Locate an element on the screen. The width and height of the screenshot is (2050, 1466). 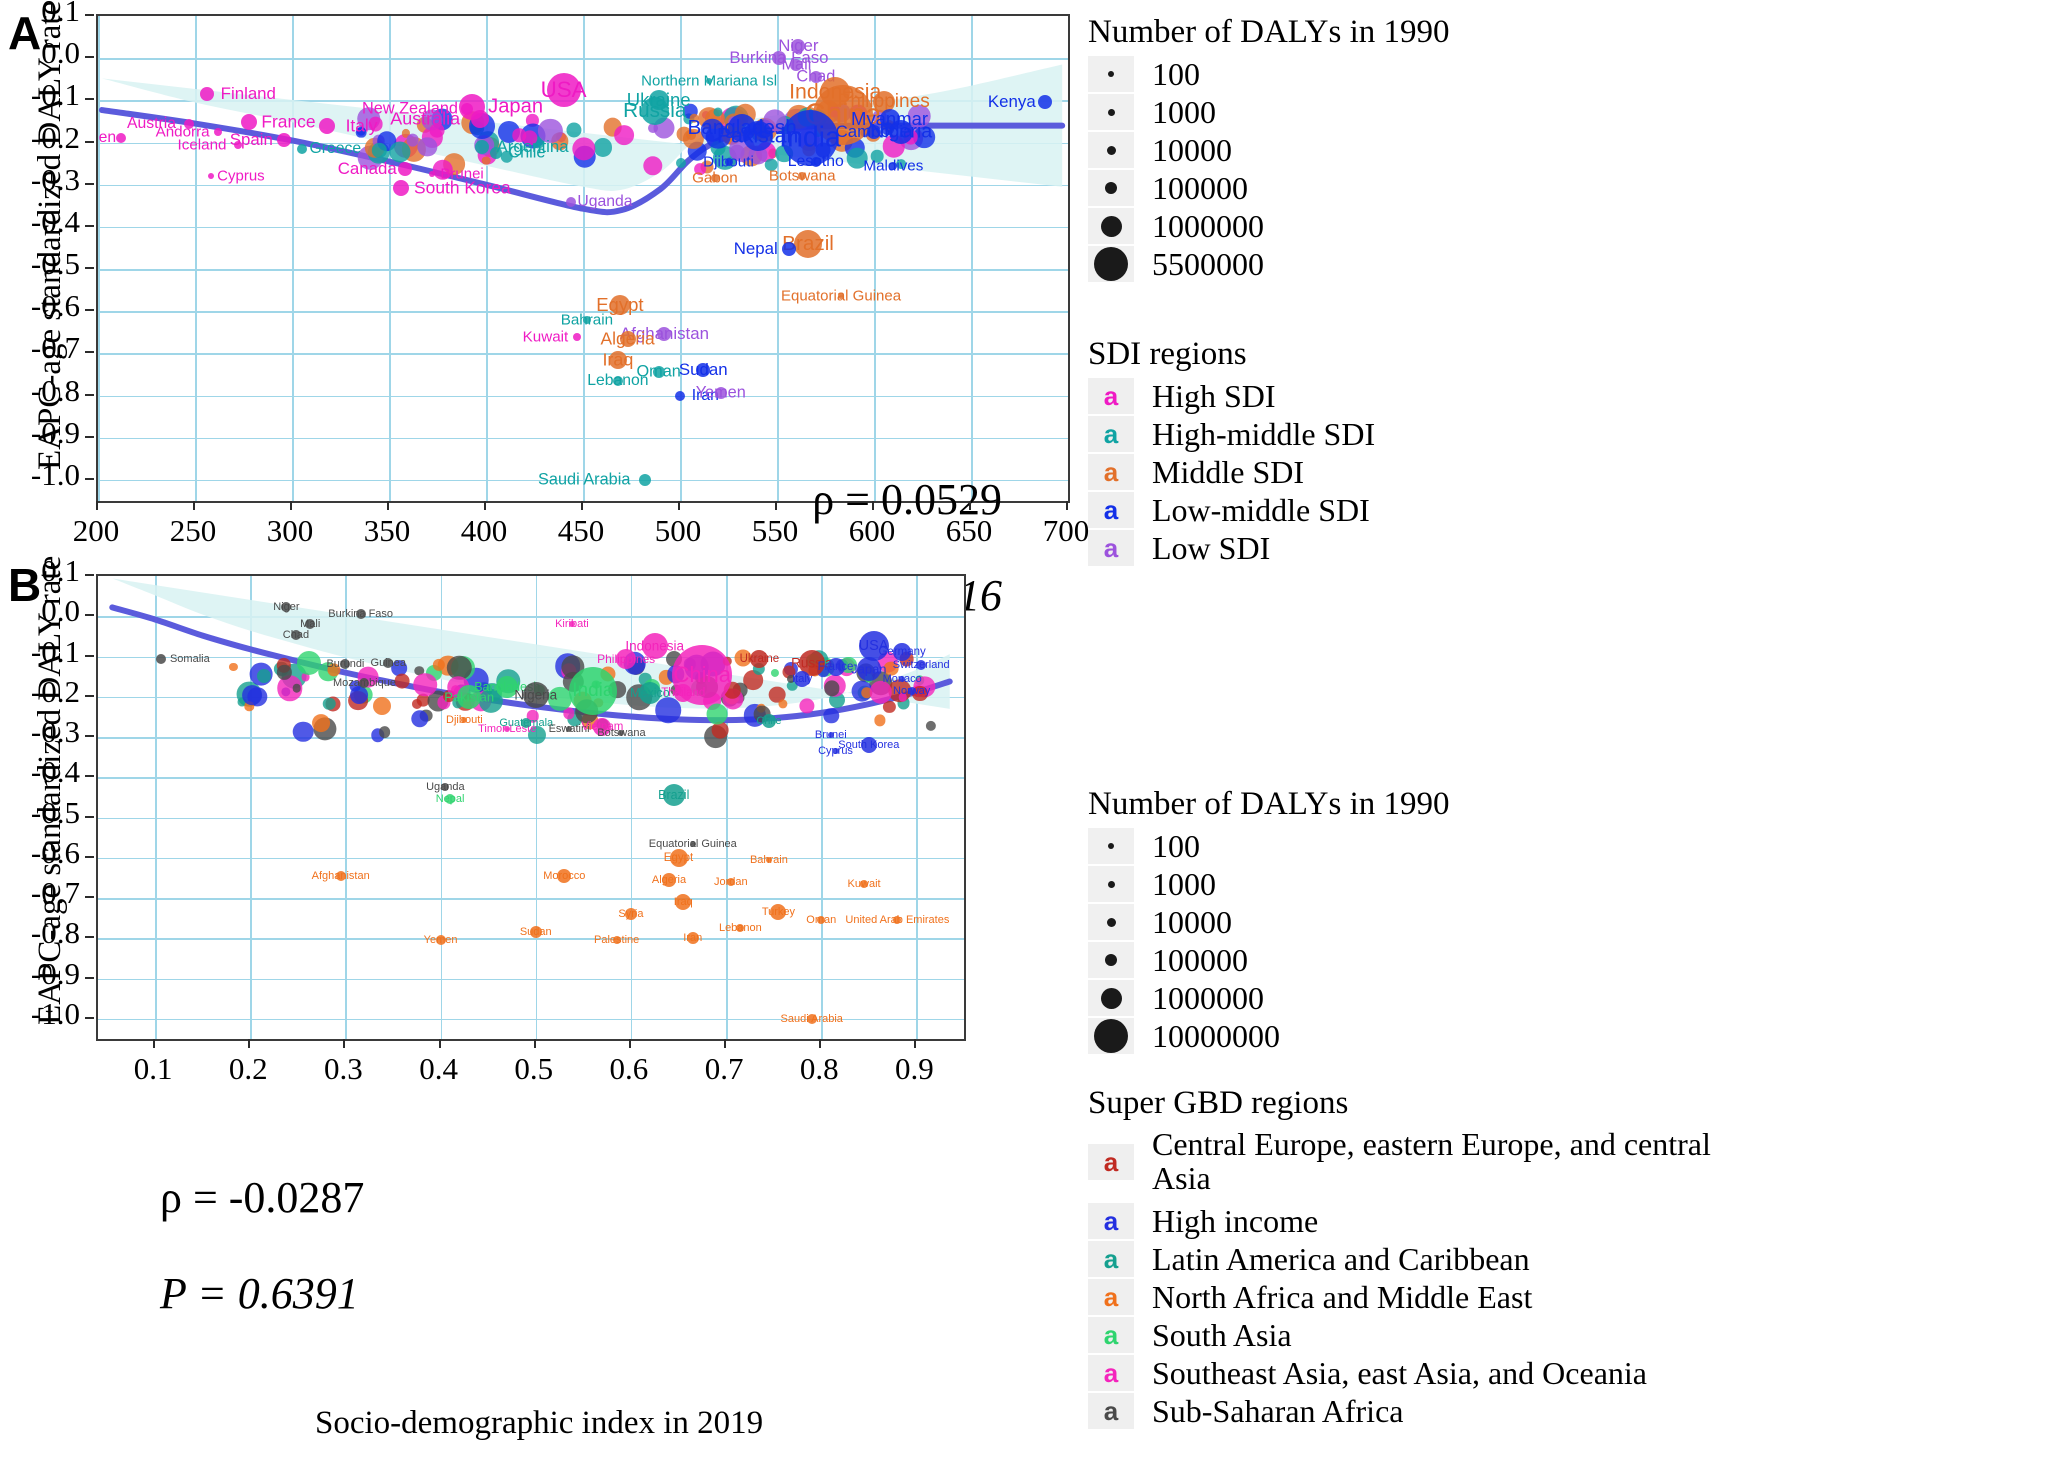
letter-a-icon: a is located at coordinates (1111, 1259).